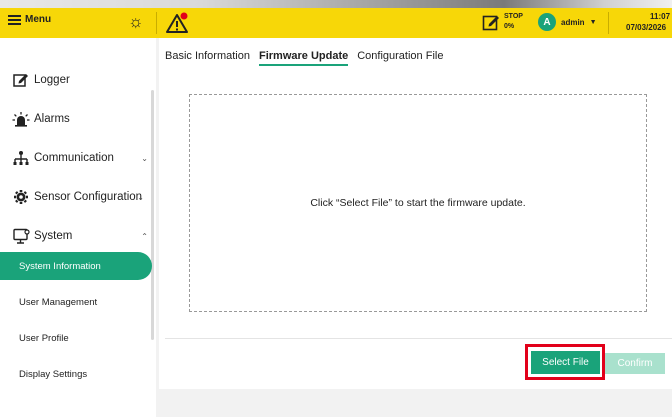  Describe the element at coordinates (490, 23) in the screenshot. I see `edit-status-icon` at that location.